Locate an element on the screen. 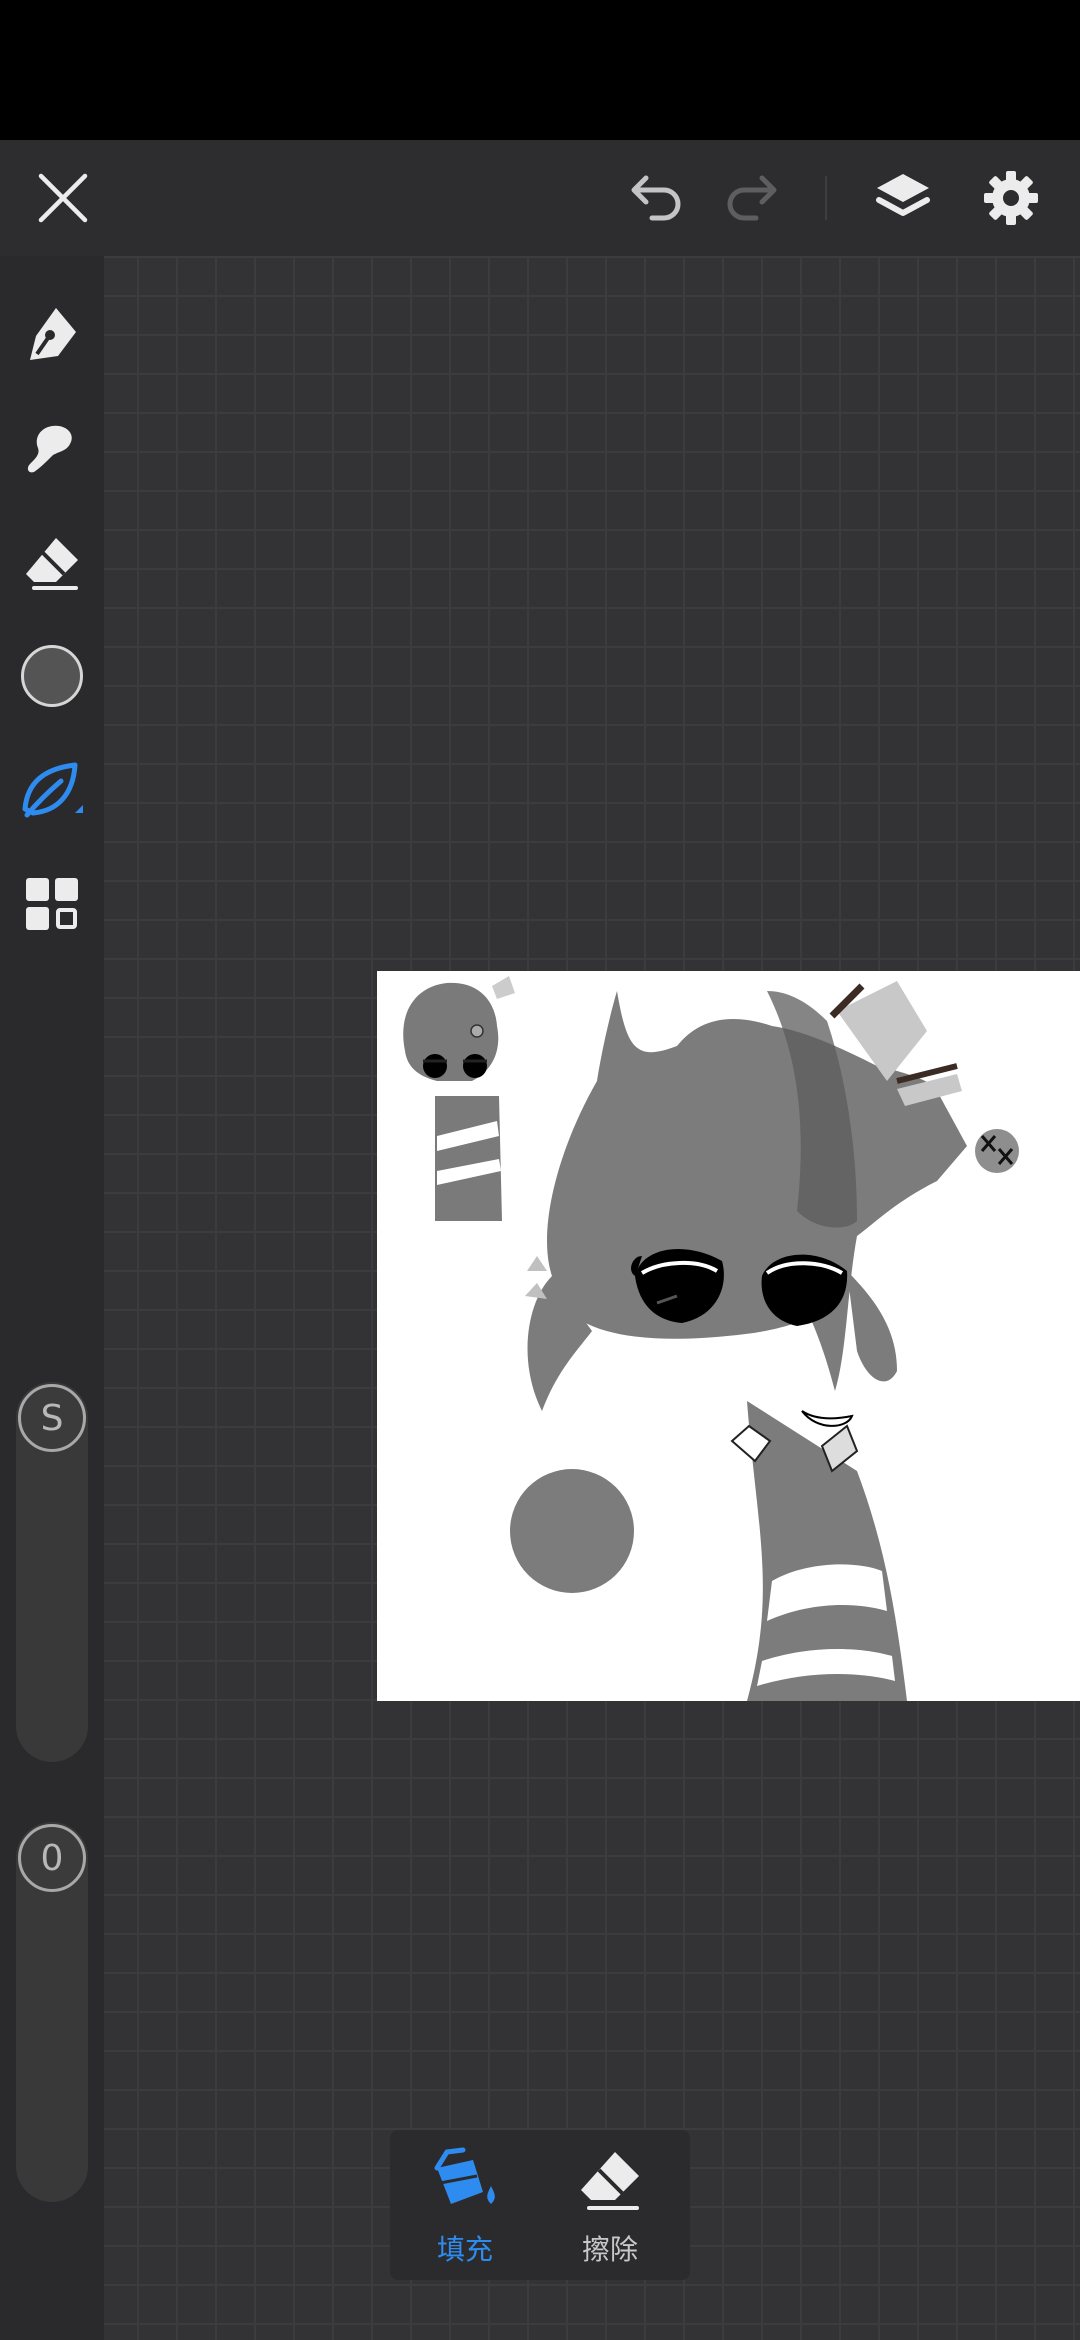 The height and width of the screenshot is (2340, 1080). close-button is located at coordinates (63, 198).